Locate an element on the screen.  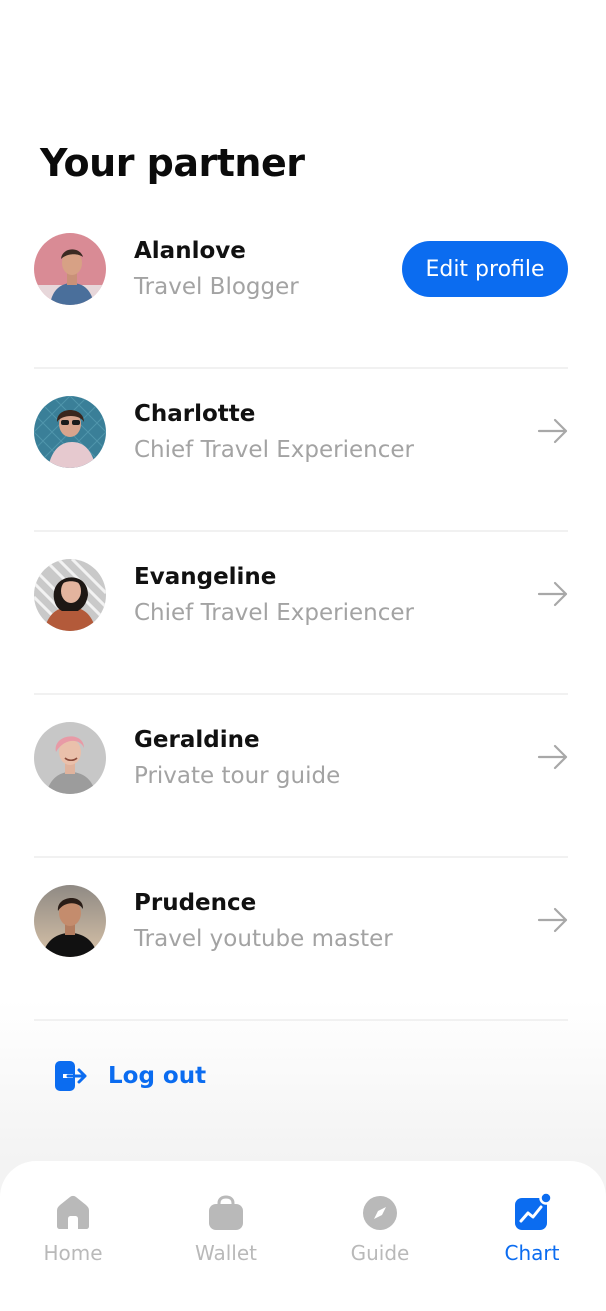
page-title: Your partner is located at coordinates (172, 163).